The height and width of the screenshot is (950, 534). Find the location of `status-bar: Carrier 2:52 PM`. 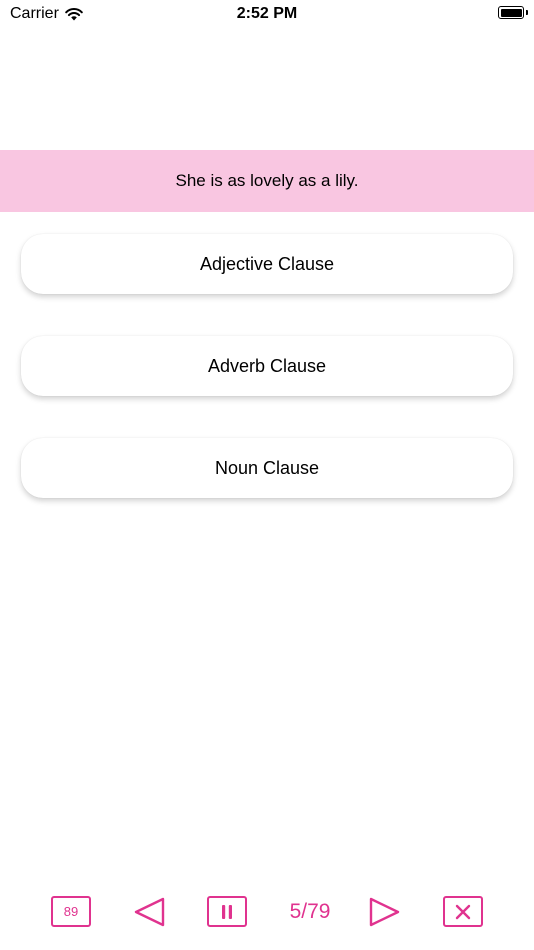

status-bar: Carrier 2:52 PM is located at coordinates (267, 14).